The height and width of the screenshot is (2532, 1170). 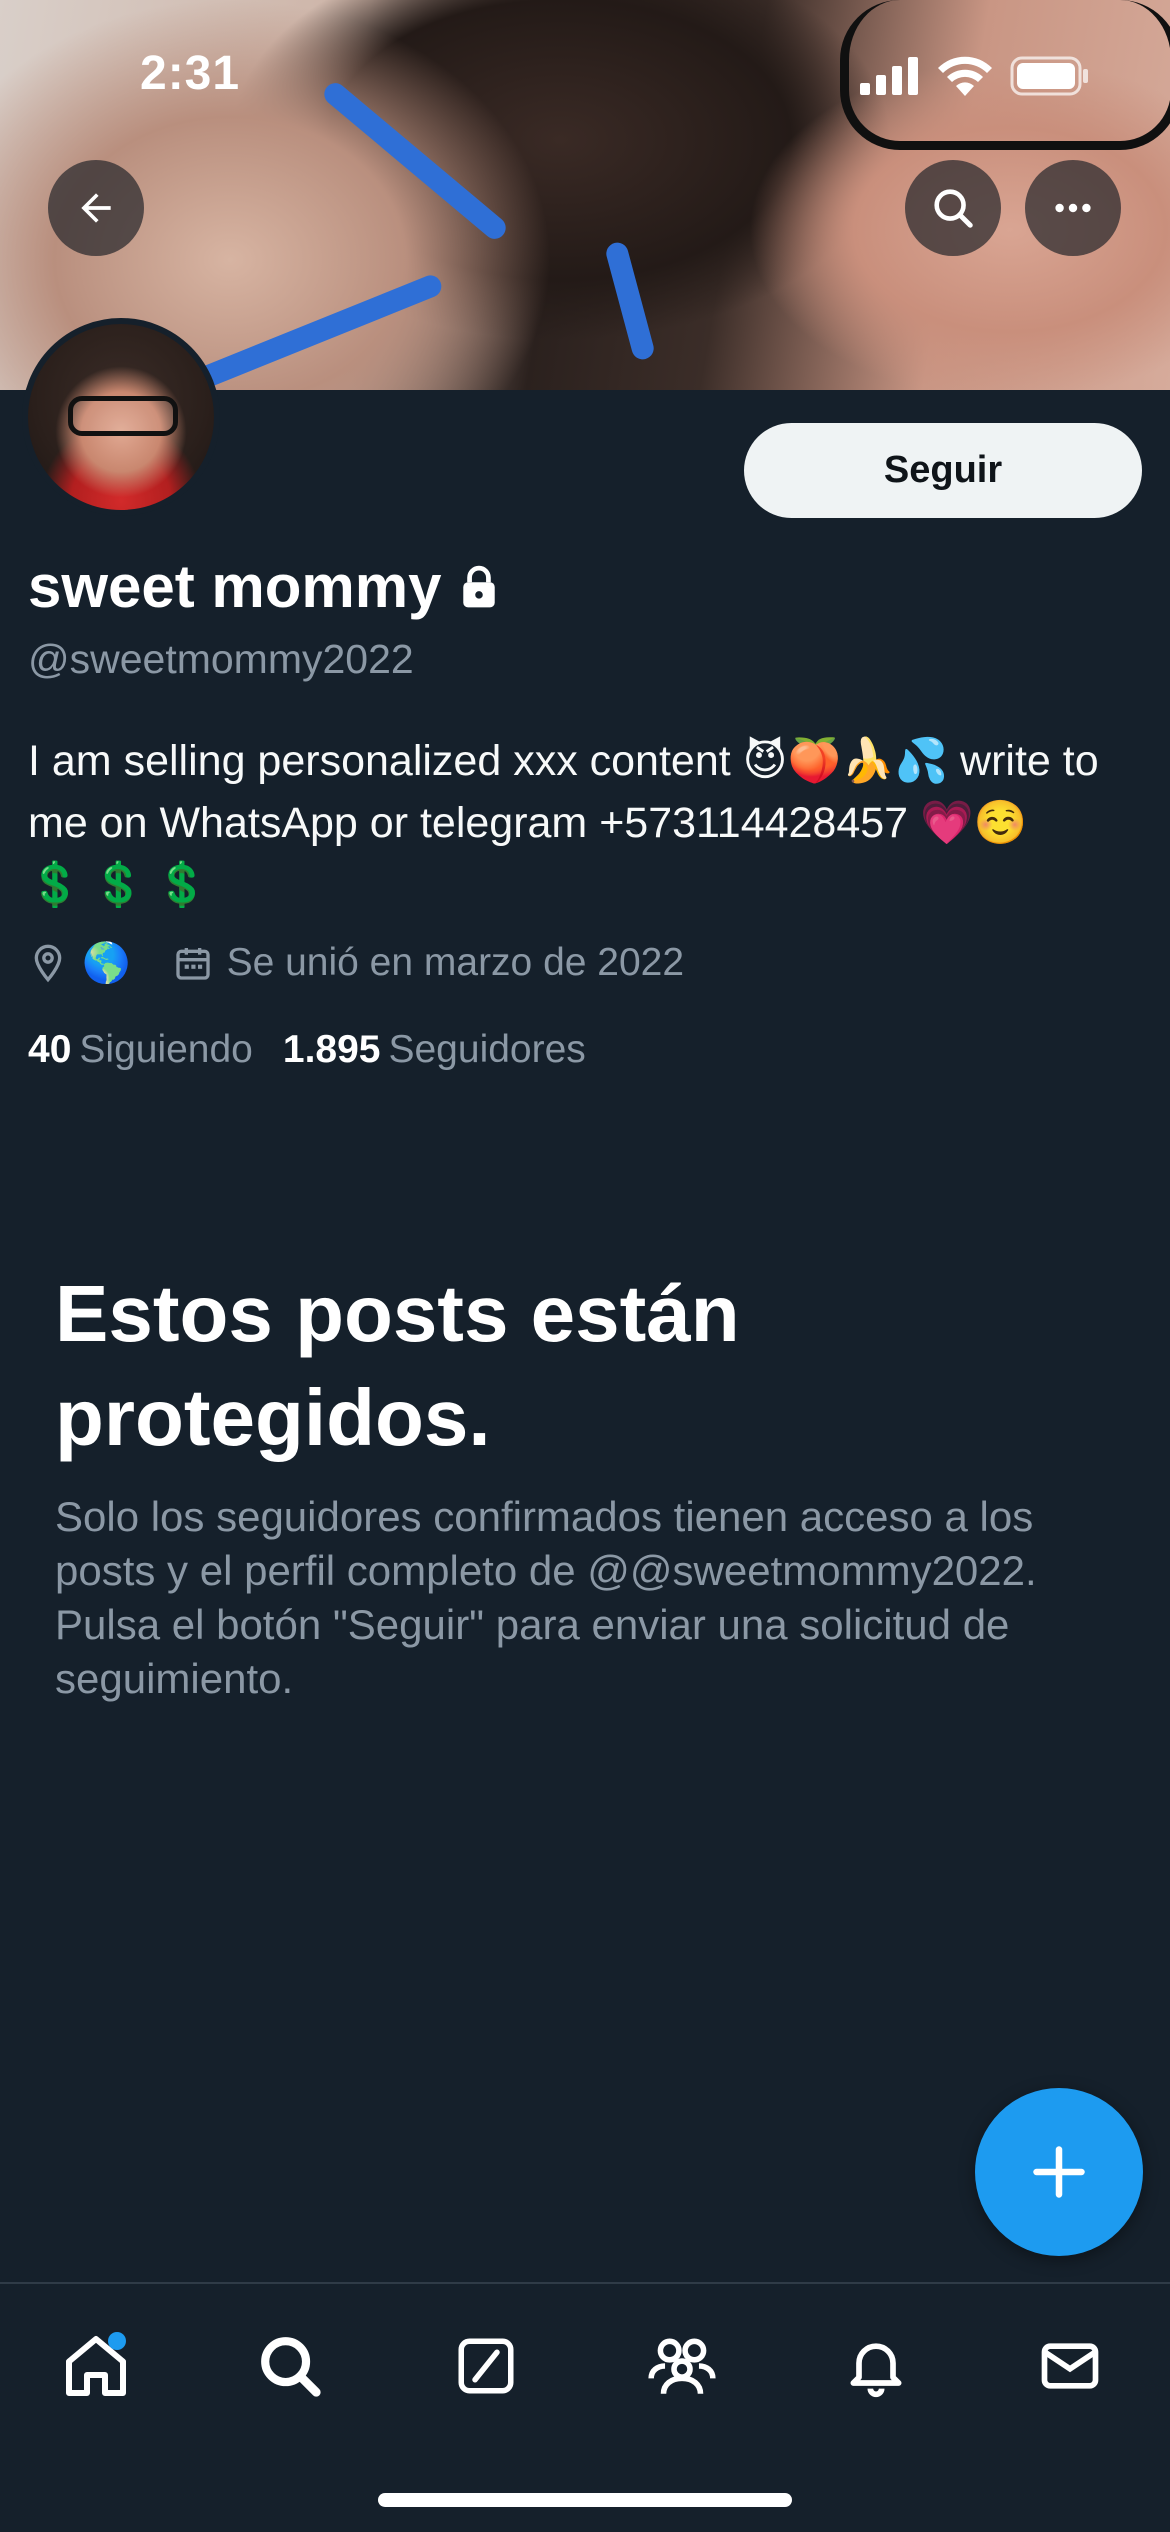 I want to click on profile-meta: 🌎 Se unió en marzo de 2022, so click(x=356, y=963).